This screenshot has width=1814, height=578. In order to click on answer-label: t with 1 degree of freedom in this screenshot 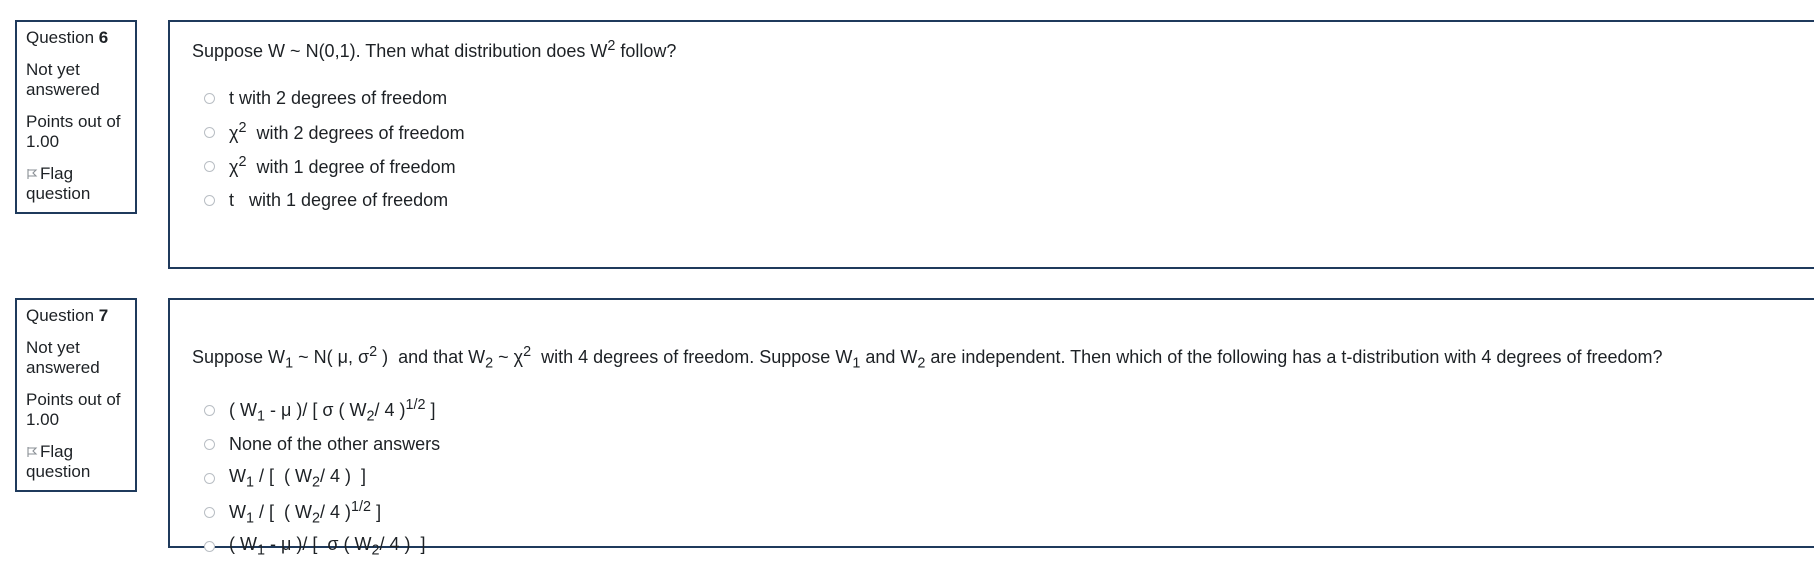, I will do `click(338, 200)`.